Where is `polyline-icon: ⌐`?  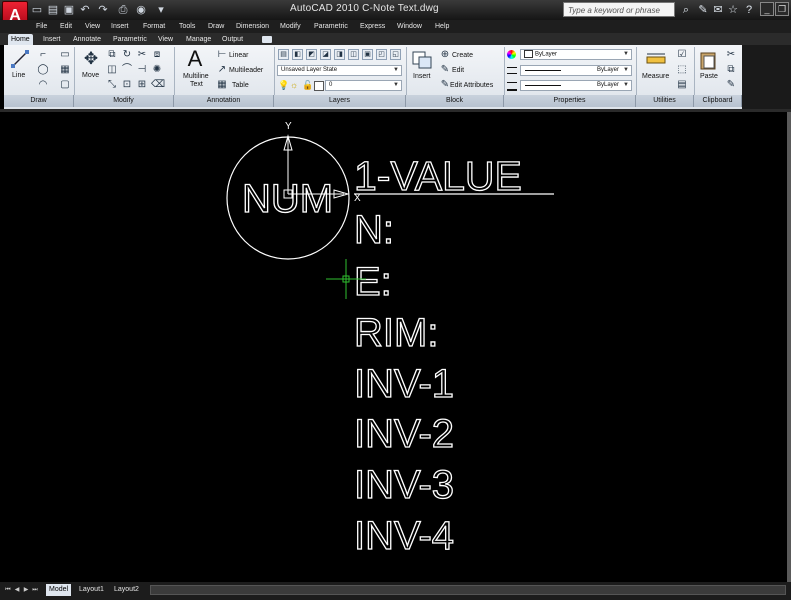 polyline-icon: ⌐ is located at coordinates (43, 55).